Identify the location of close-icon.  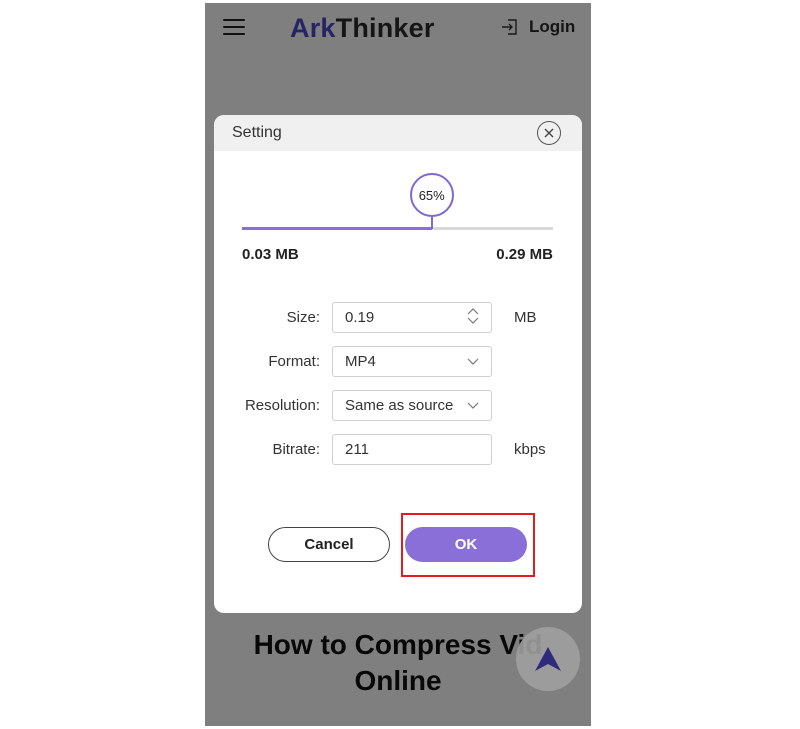
(549, 133).